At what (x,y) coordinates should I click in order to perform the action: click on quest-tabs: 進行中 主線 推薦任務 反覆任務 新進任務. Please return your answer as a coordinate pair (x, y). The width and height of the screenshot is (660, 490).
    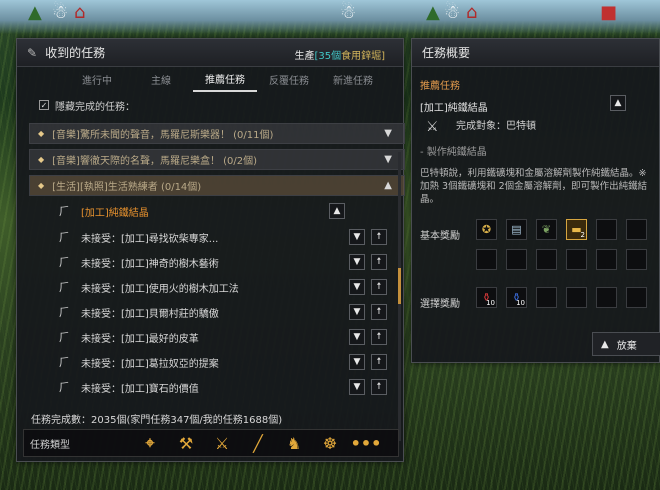
    Looking at the image, I should click on (210, 81).